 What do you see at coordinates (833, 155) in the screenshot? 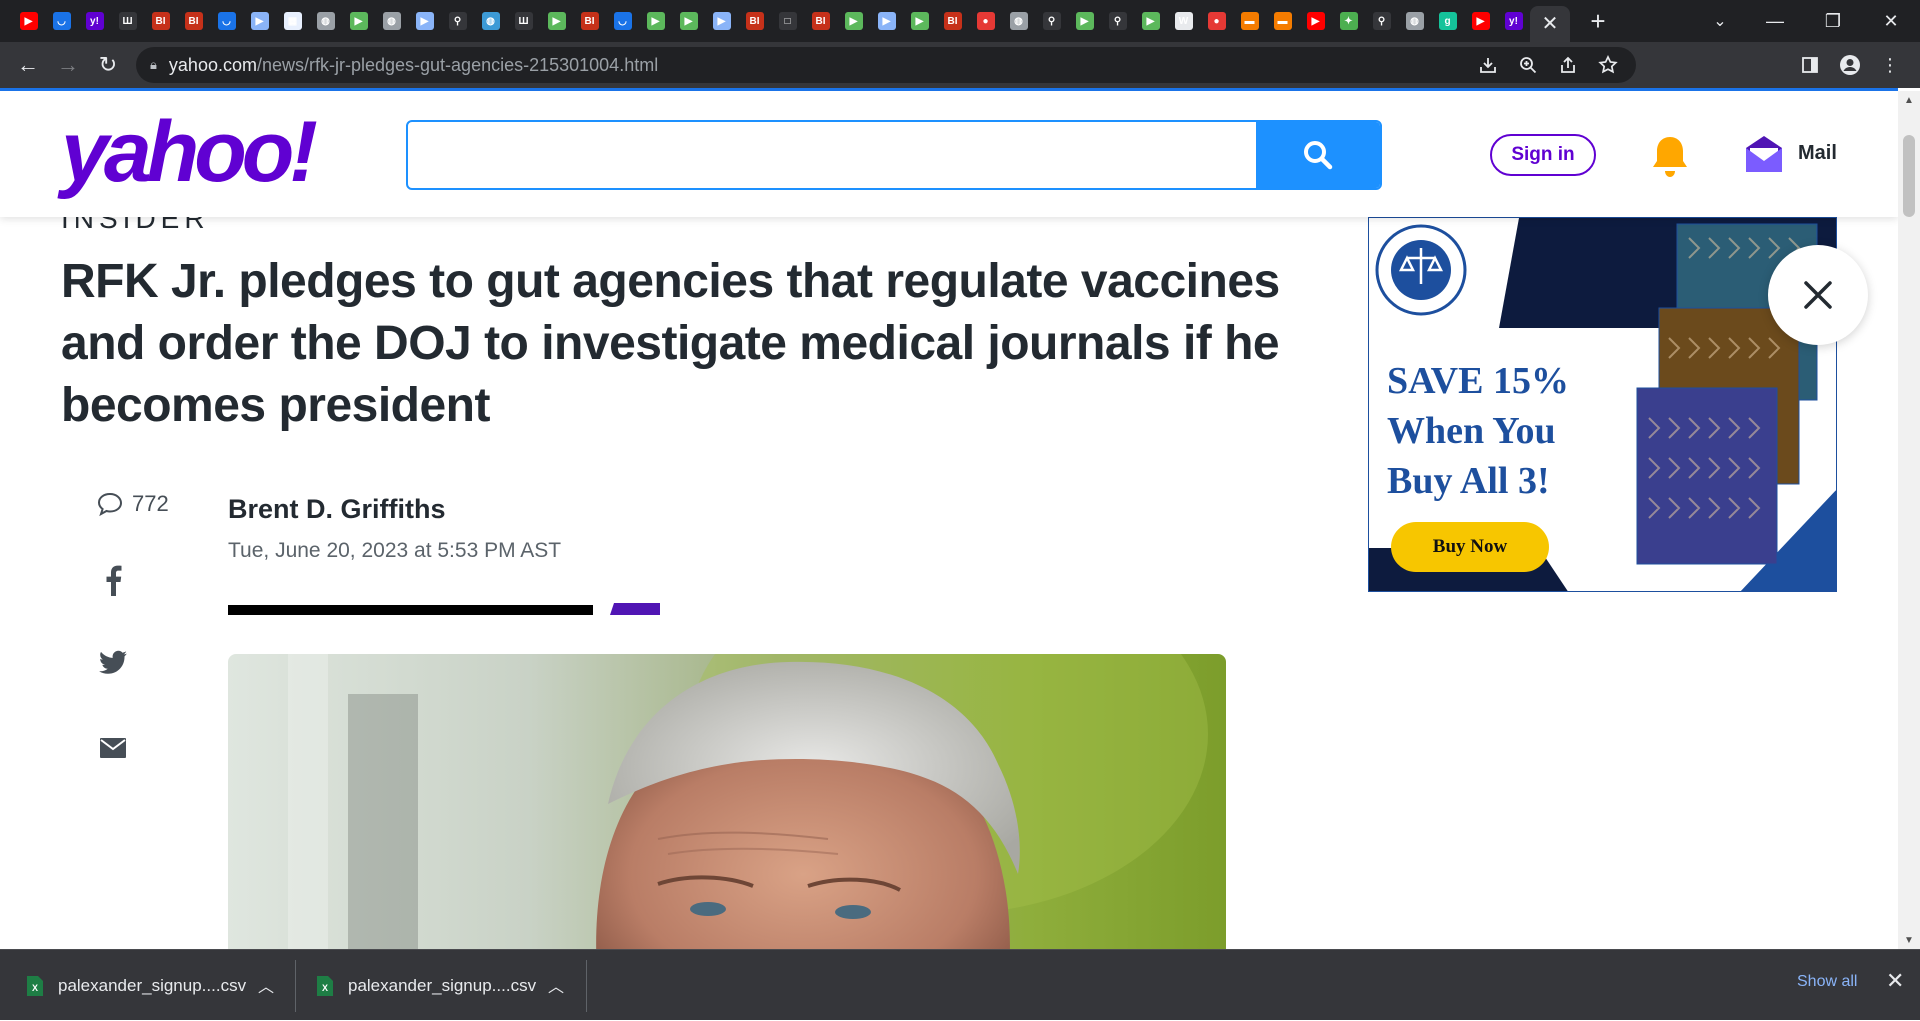
I see `search-input` at bounding box center [833, 155].